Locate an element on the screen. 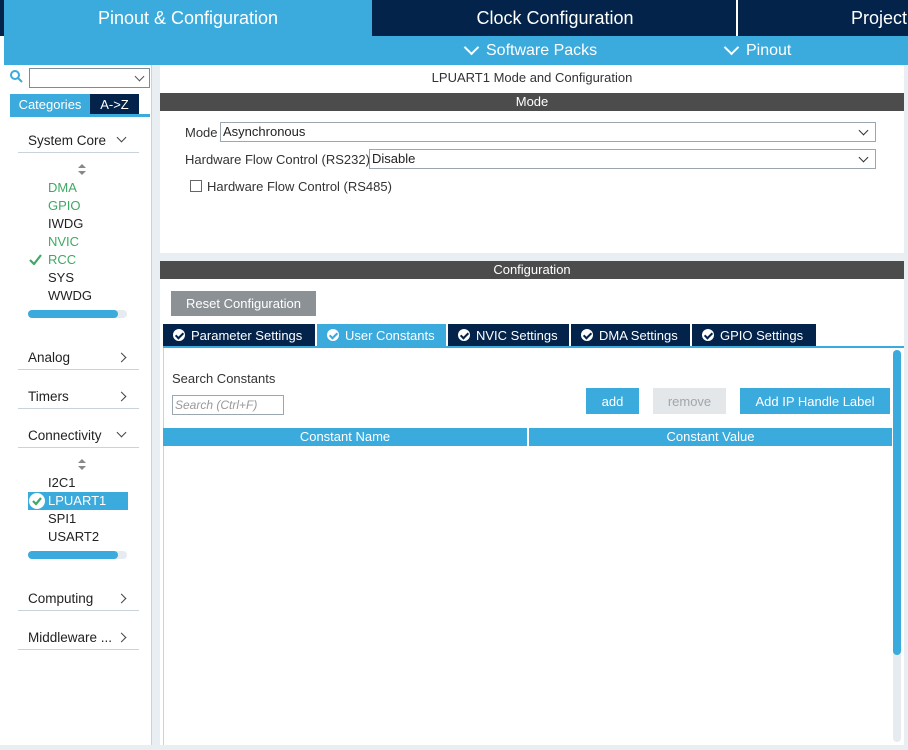 The height and width of the screenshot is (750, 908). flow-control-rs485-label: Hardware Flow Control (RS485) is located at coordinates (299, 186).